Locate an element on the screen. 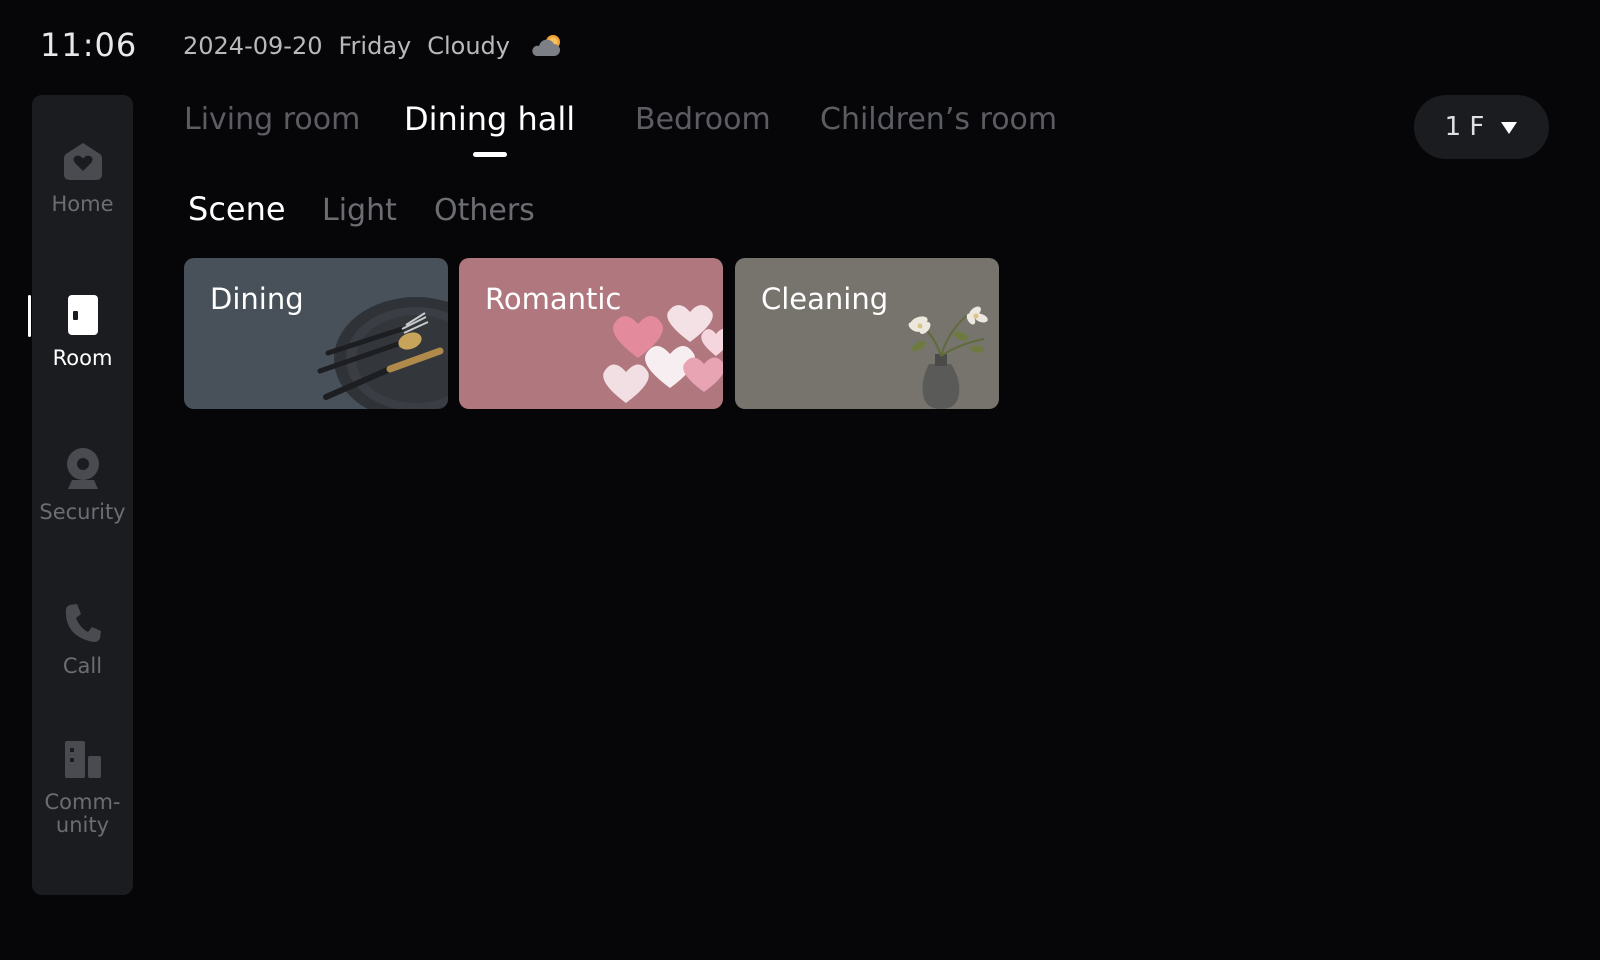 The height and width of the screenshot is (960, 1600). sidebar-item-room: Room is located at coordinates (82, 331).